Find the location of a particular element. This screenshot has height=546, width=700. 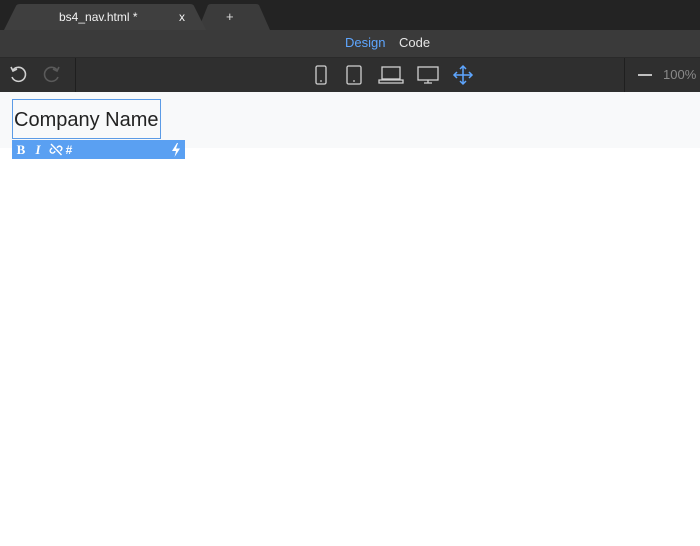

tablet-view-button is located at coordinates (354, 75).